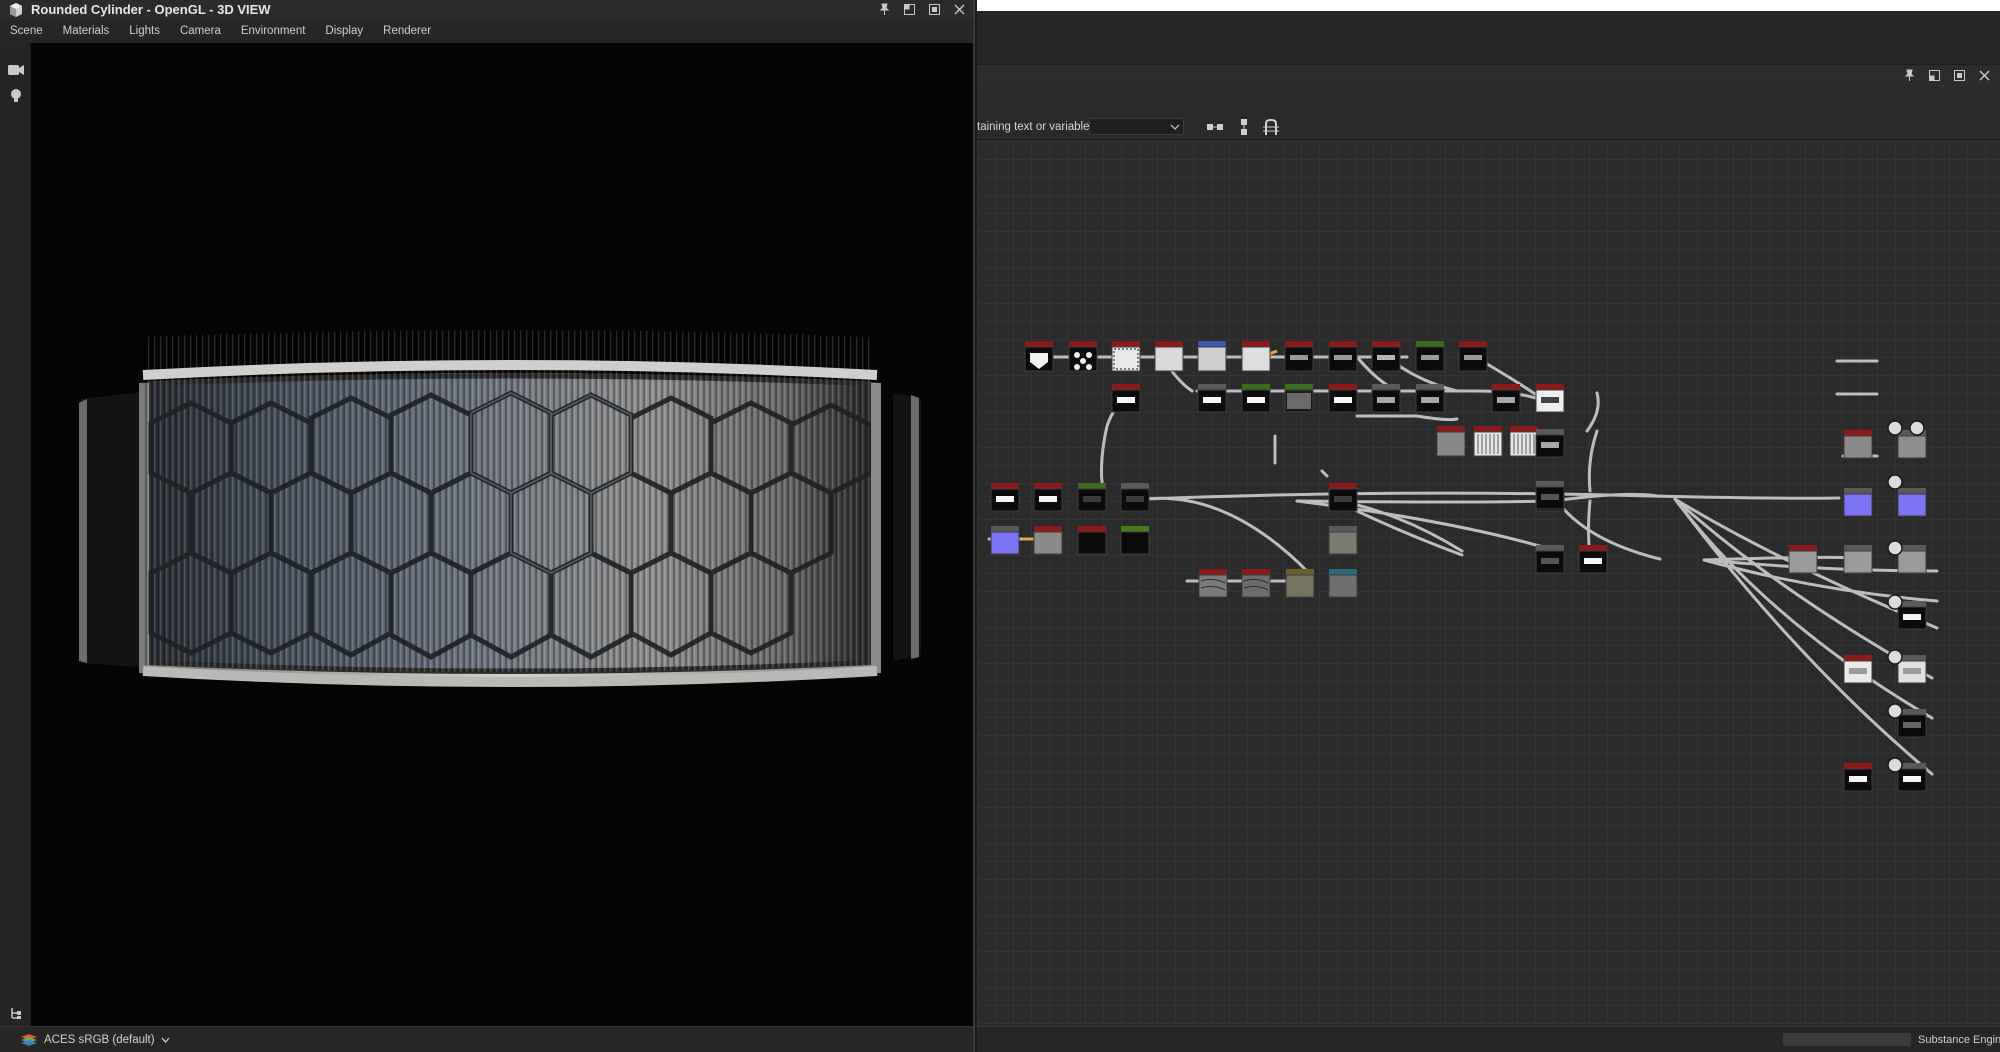 The height and width of the screenshot is (1052, 2000). Describe the element at coordinates (1033, 127) in the screenshot. I see `search-filter-label: taining text or variable` at that location.